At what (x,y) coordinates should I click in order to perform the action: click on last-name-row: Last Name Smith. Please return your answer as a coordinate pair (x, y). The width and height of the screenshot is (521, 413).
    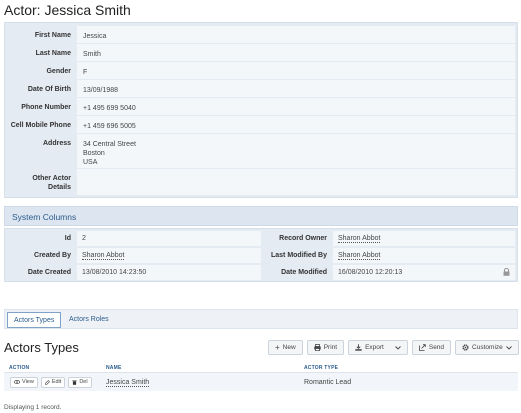
    Looking at the image, I should click on (261, 52).